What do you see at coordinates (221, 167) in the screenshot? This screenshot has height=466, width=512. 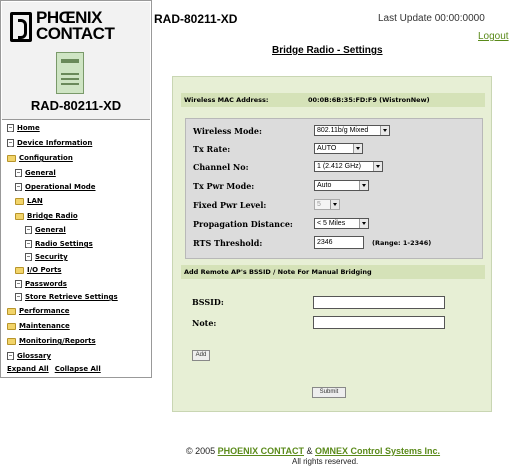 I see `channel-label: Channel No:` at bounding box center [221, 167].